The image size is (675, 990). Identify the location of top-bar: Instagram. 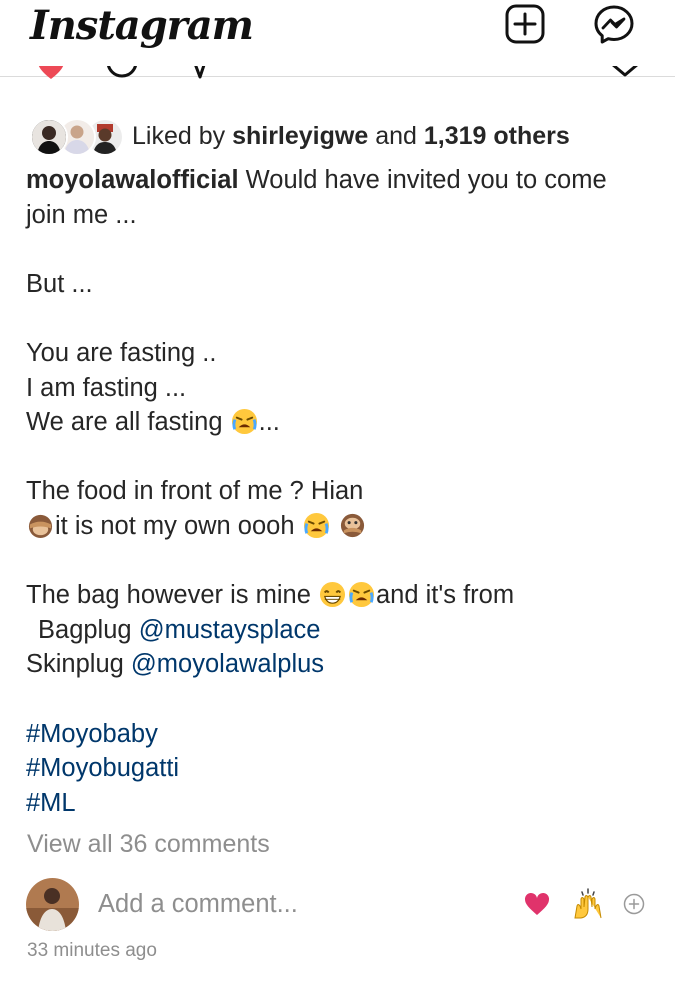
(337, 40).